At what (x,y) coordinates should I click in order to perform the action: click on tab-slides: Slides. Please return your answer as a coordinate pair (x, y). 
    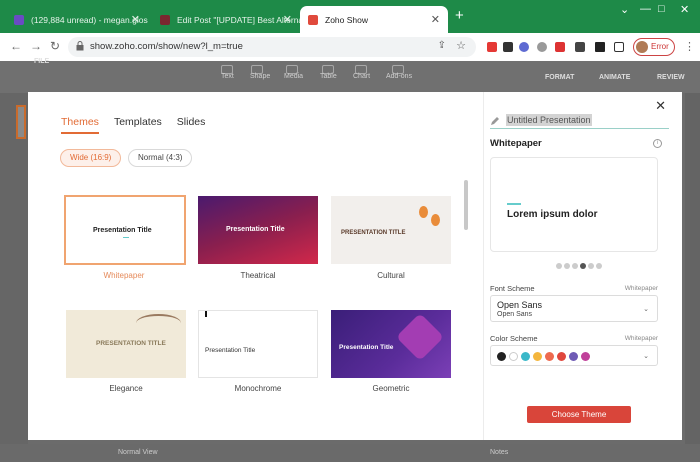
    Looking at the image, I should click on (191, 125).